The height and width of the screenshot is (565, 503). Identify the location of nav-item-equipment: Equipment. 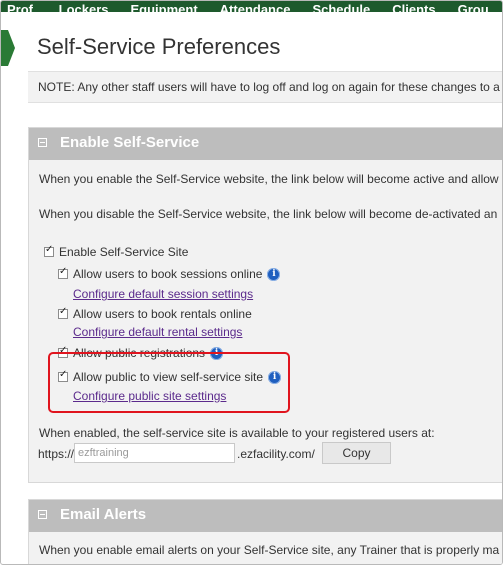
(164, 8).